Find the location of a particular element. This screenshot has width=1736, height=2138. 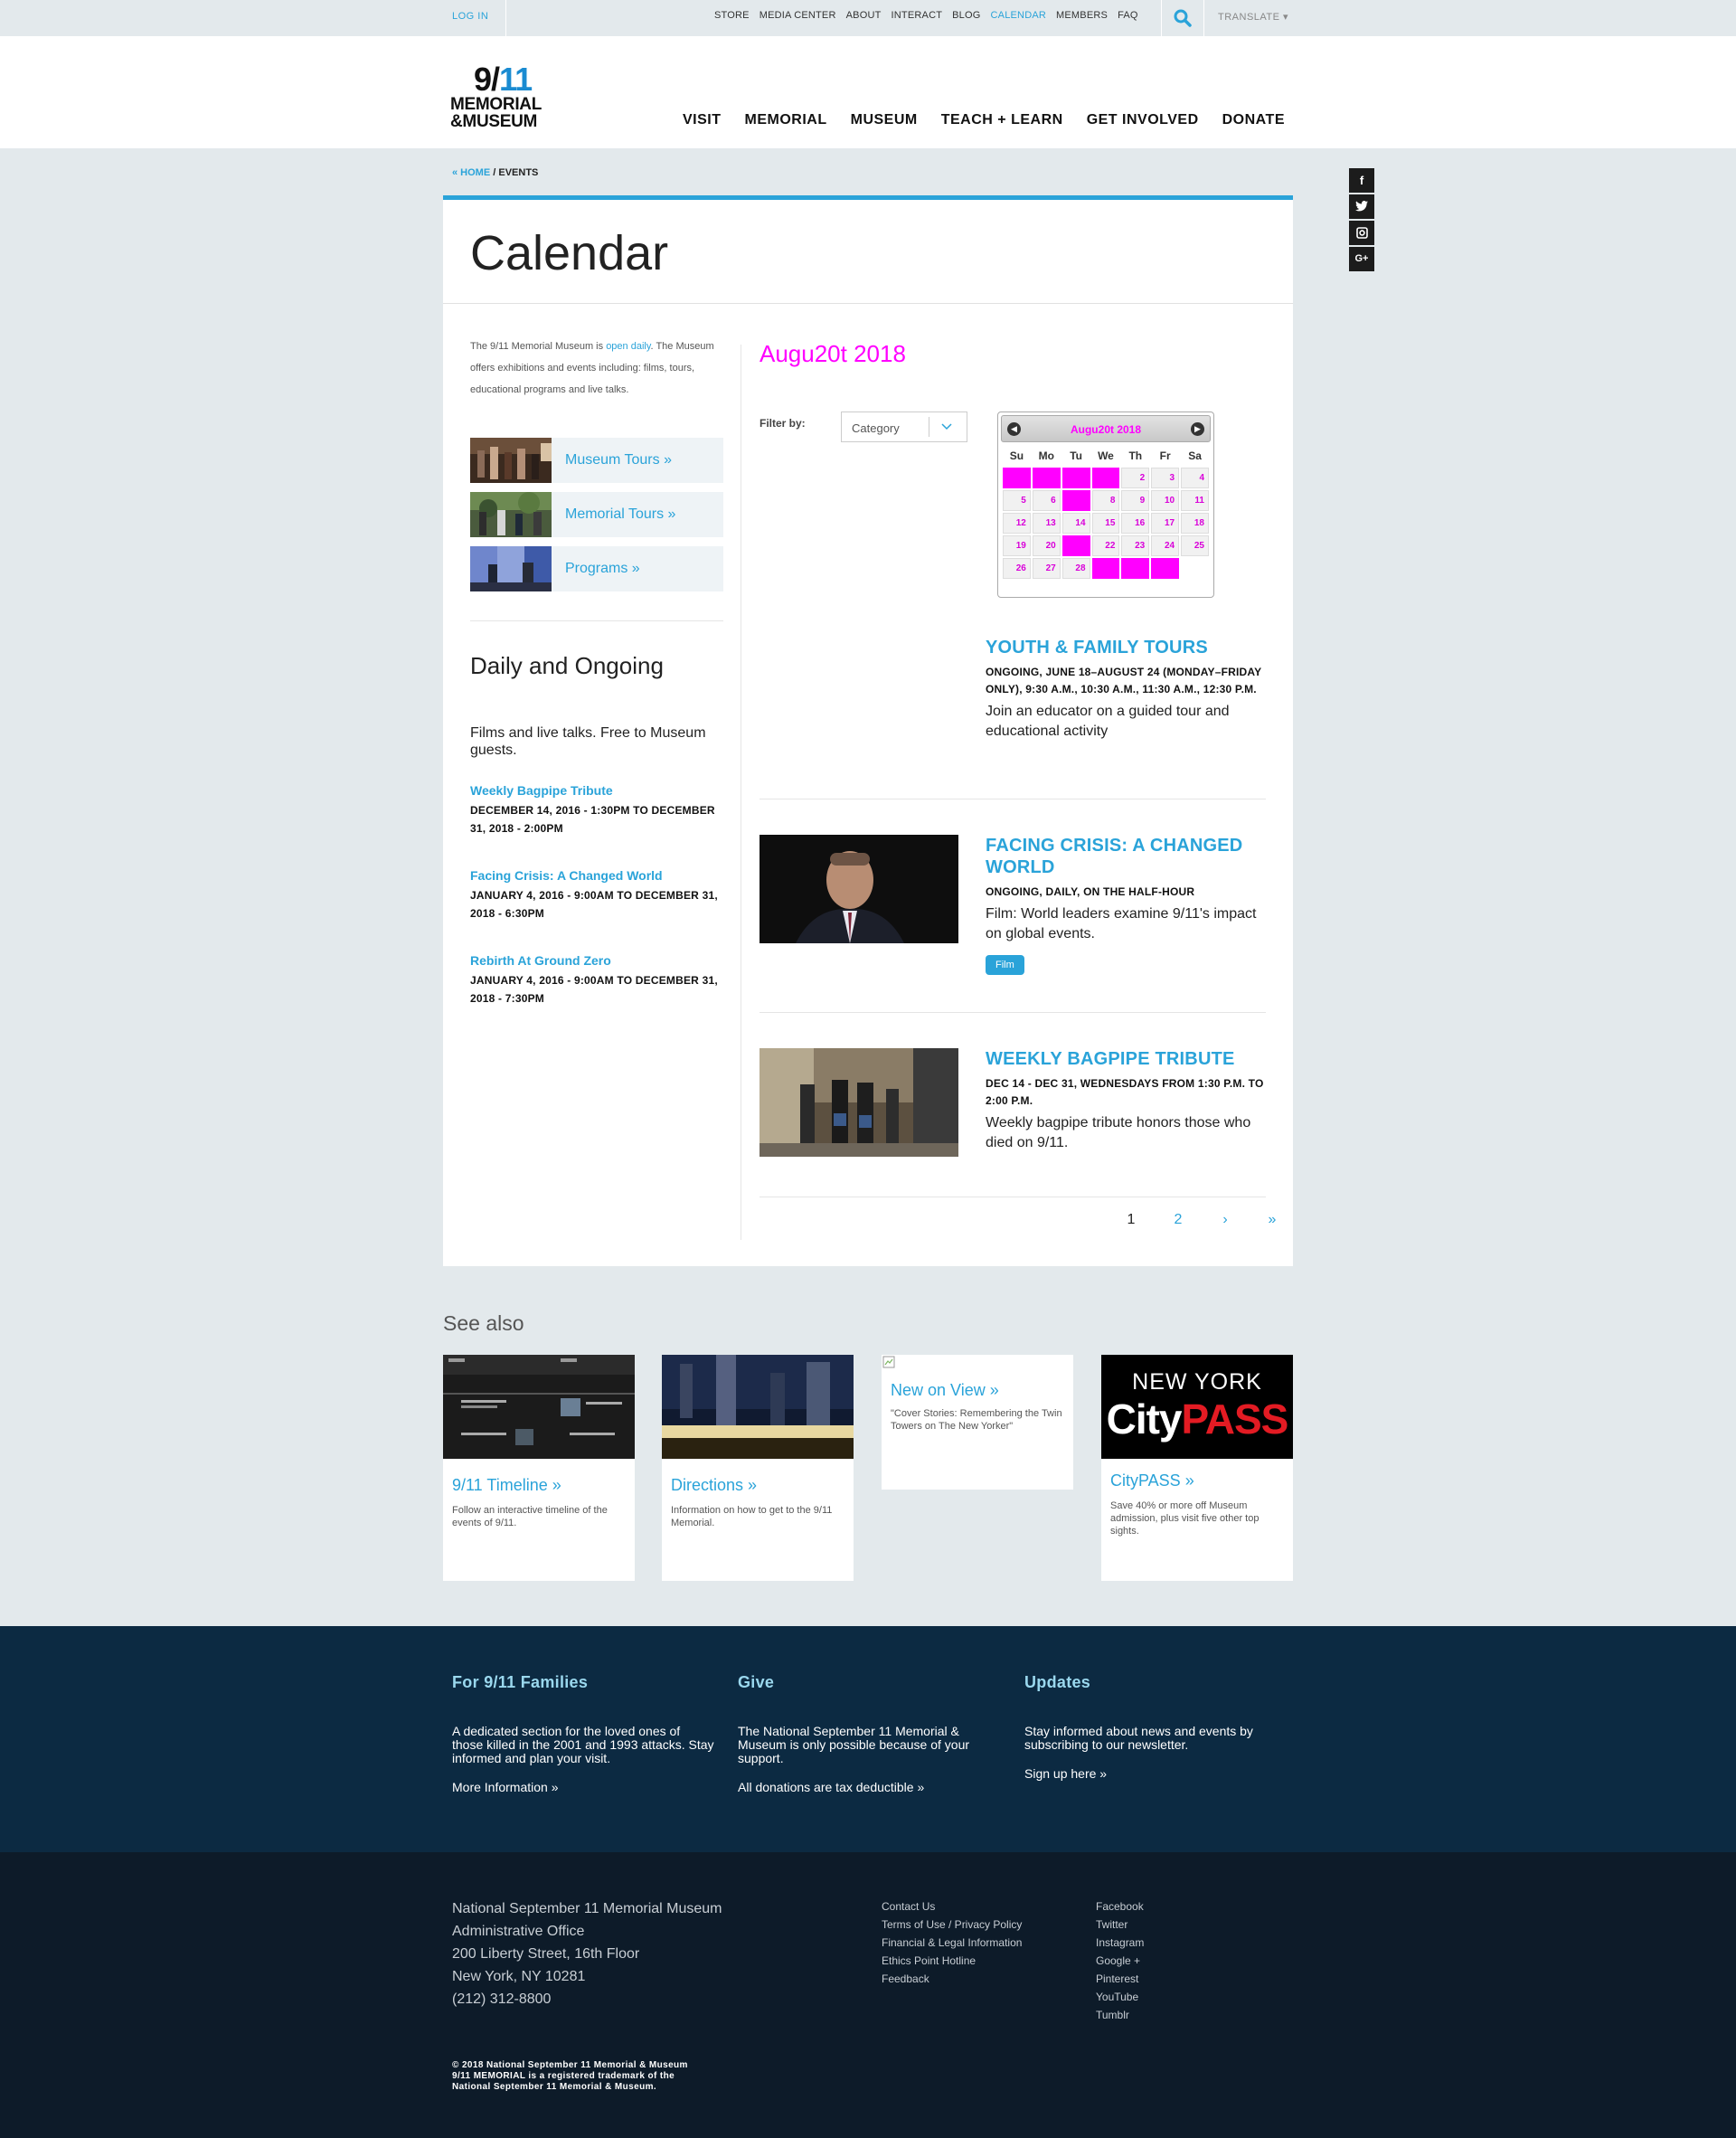

ongoing-item-title: Facing Crisis: A Changed World is located at coordinates (596, 876).